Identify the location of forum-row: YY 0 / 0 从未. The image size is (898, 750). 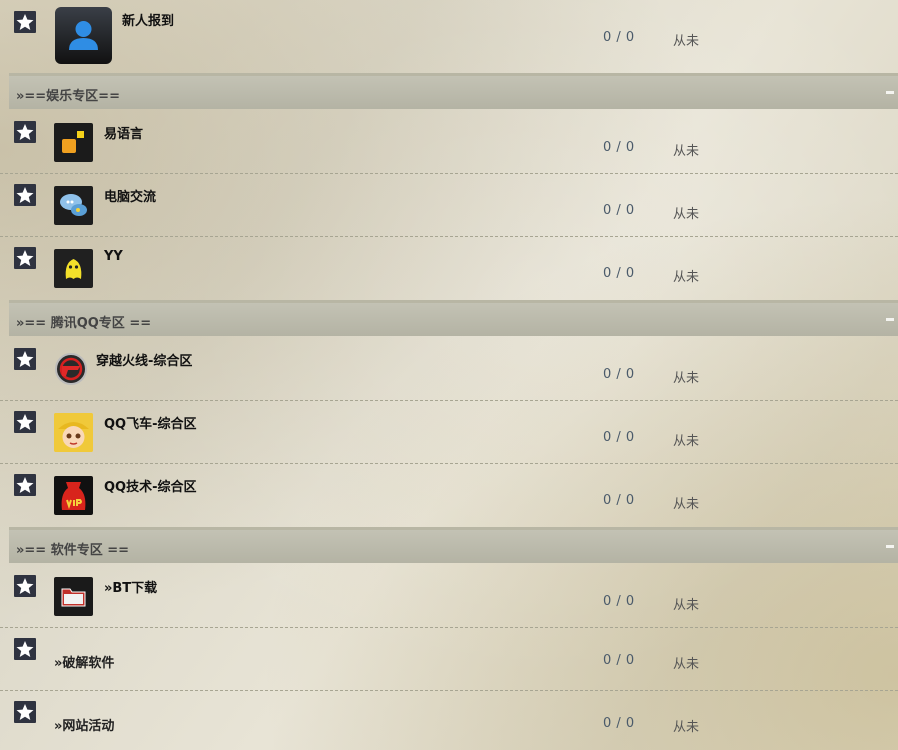
(449, 268).